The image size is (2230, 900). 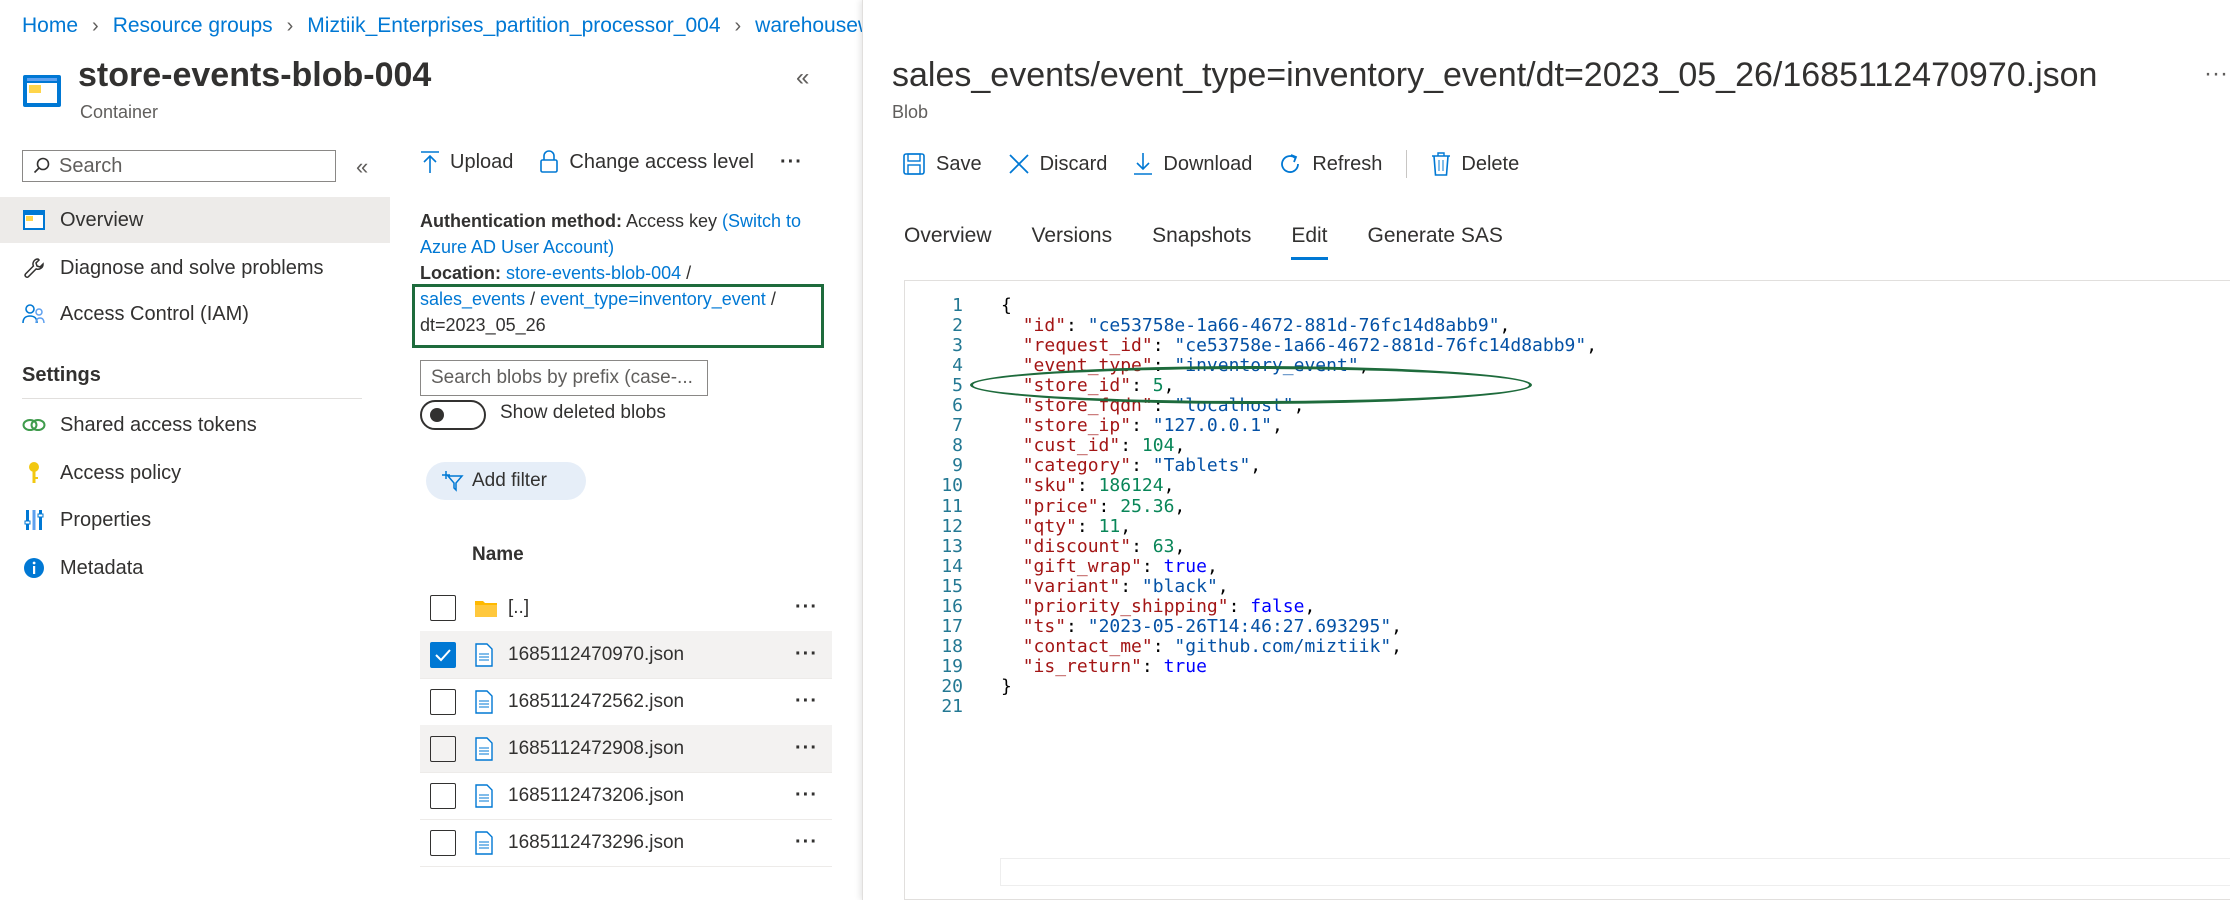 I want to click on sidebar-item-shared-access-tokens: Shared access tokens, so click(x=195, y=425).